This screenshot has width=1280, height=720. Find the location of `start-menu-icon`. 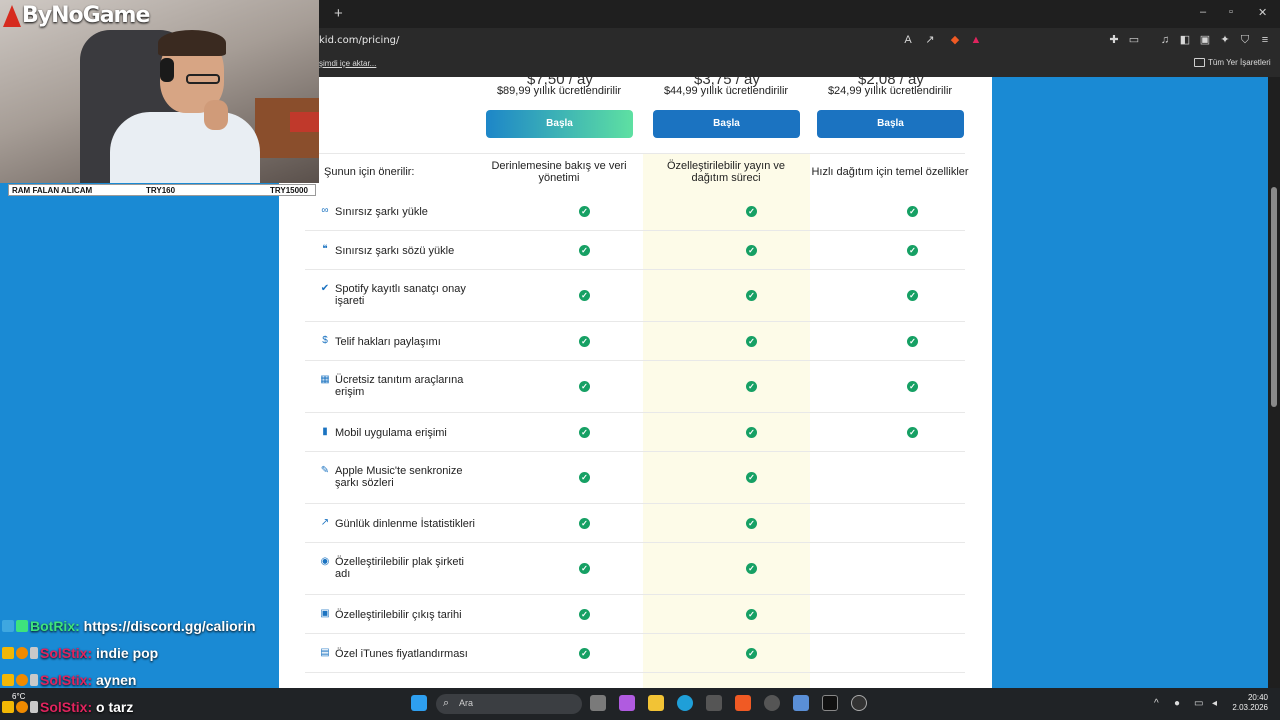

start-menu-icon is located at coordinates (419, 703).